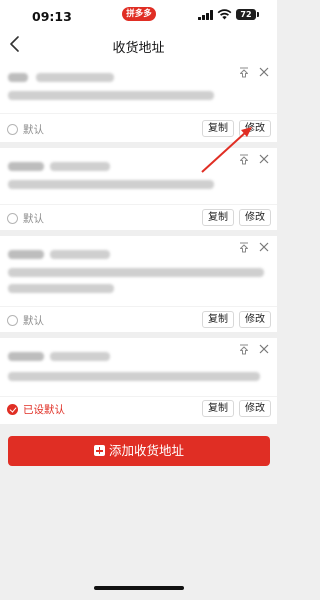 The image size is (320, 600). I want to click on battery-icon: 72, so click(246, 14).